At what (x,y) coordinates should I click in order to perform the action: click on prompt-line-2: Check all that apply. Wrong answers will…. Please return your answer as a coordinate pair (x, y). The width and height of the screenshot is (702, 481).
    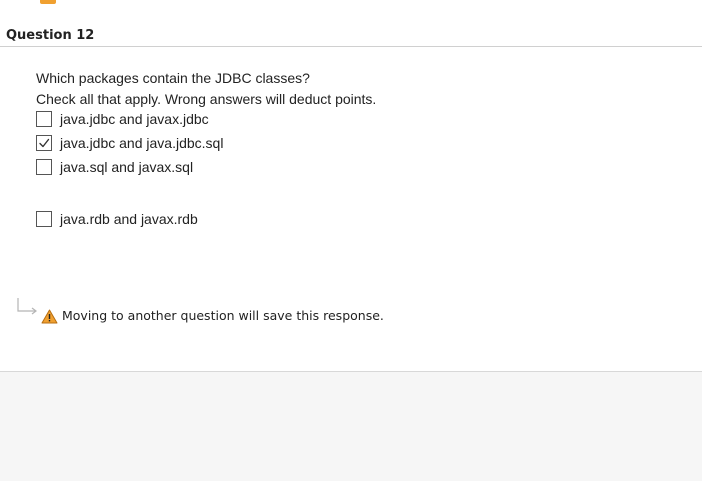
    Looking at the image, I should click on (206, 99).